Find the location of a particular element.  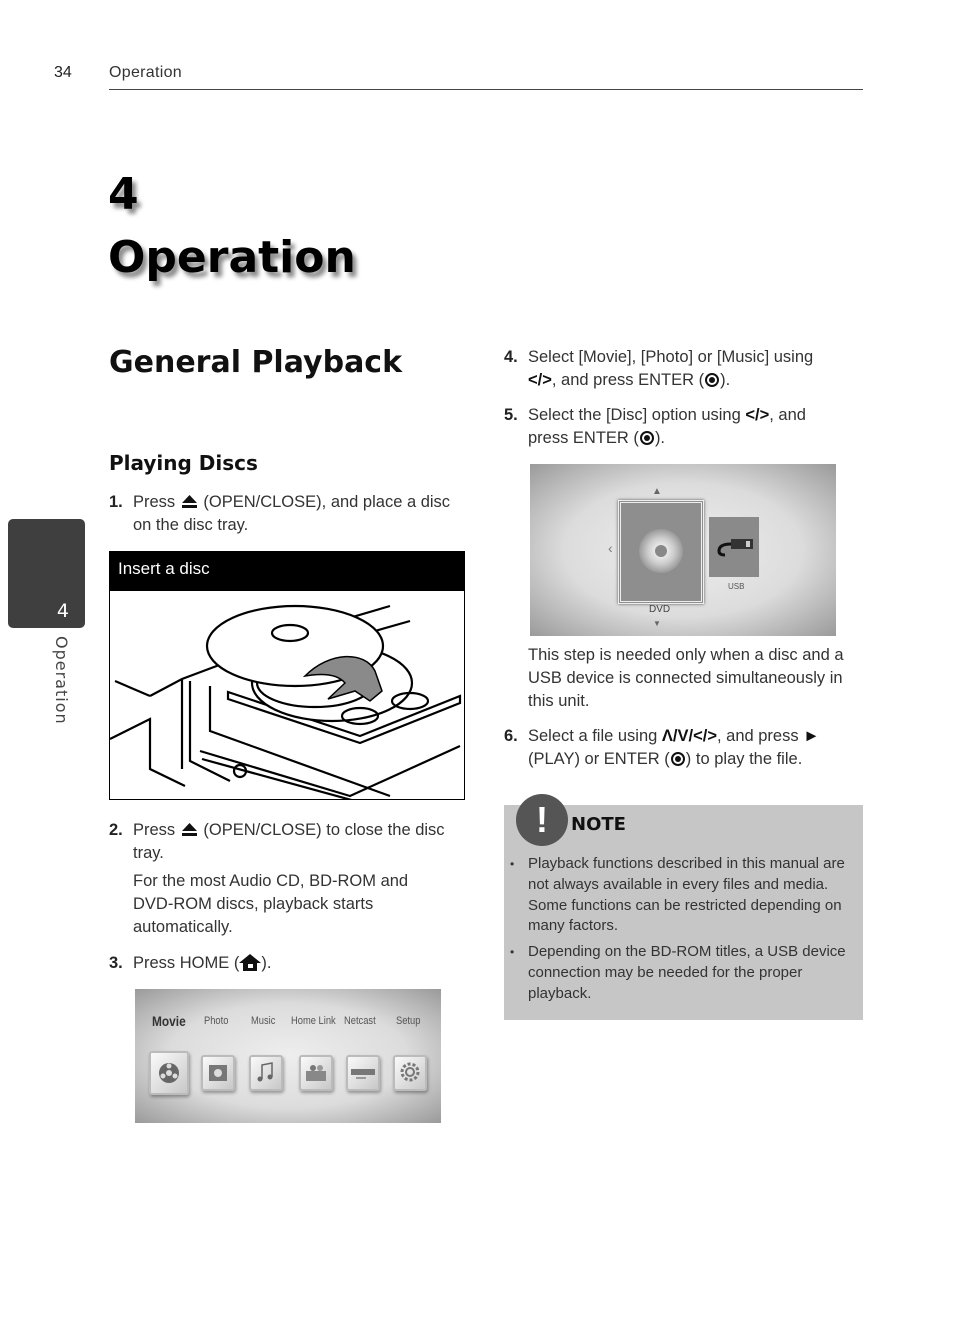

chapter-side-tab: 4 is located at coordinates (46, 573).